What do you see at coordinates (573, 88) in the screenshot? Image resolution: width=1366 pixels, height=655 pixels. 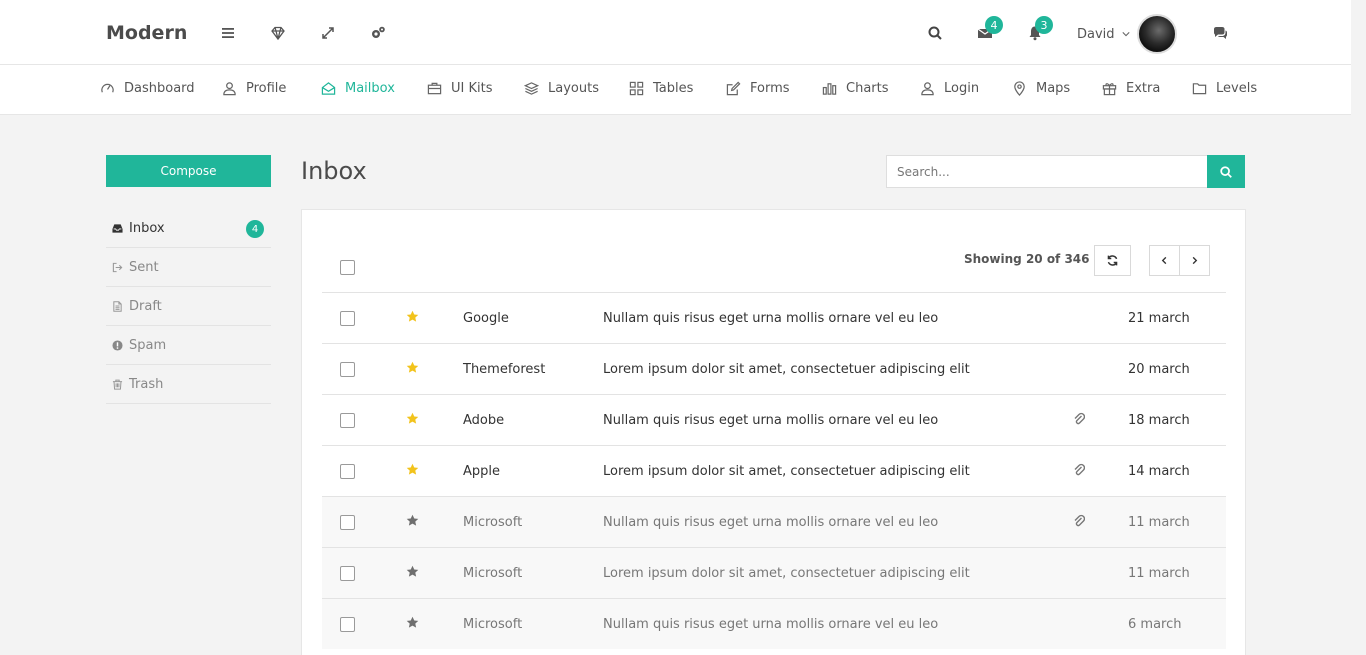 I see `nav-item-label: Layouts` at bounding box center [573, 88].